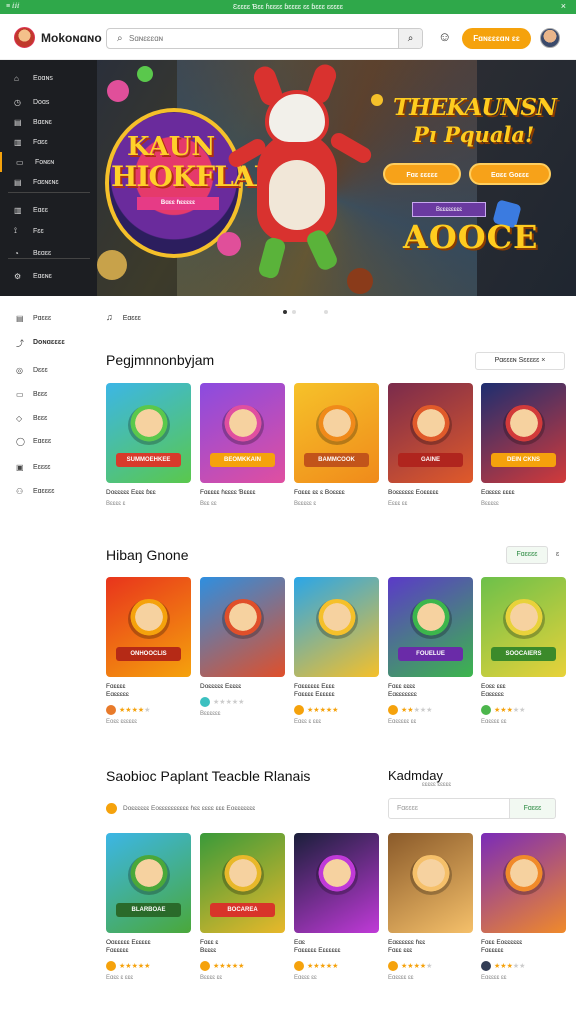 The height and width of the screenshot is (1024, 576). I want to click on game-title: Fɑɛɛ ɛ, so click(209, 942).